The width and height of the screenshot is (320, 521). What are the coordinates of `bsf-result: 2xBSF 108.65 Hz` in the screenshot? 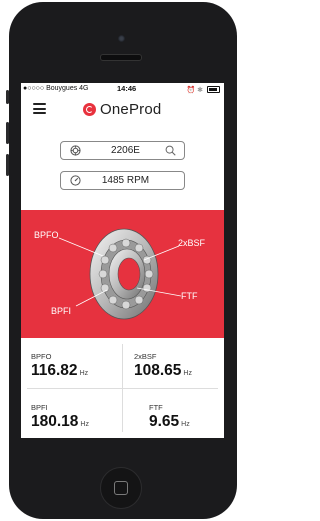 It's located at (173, 363).